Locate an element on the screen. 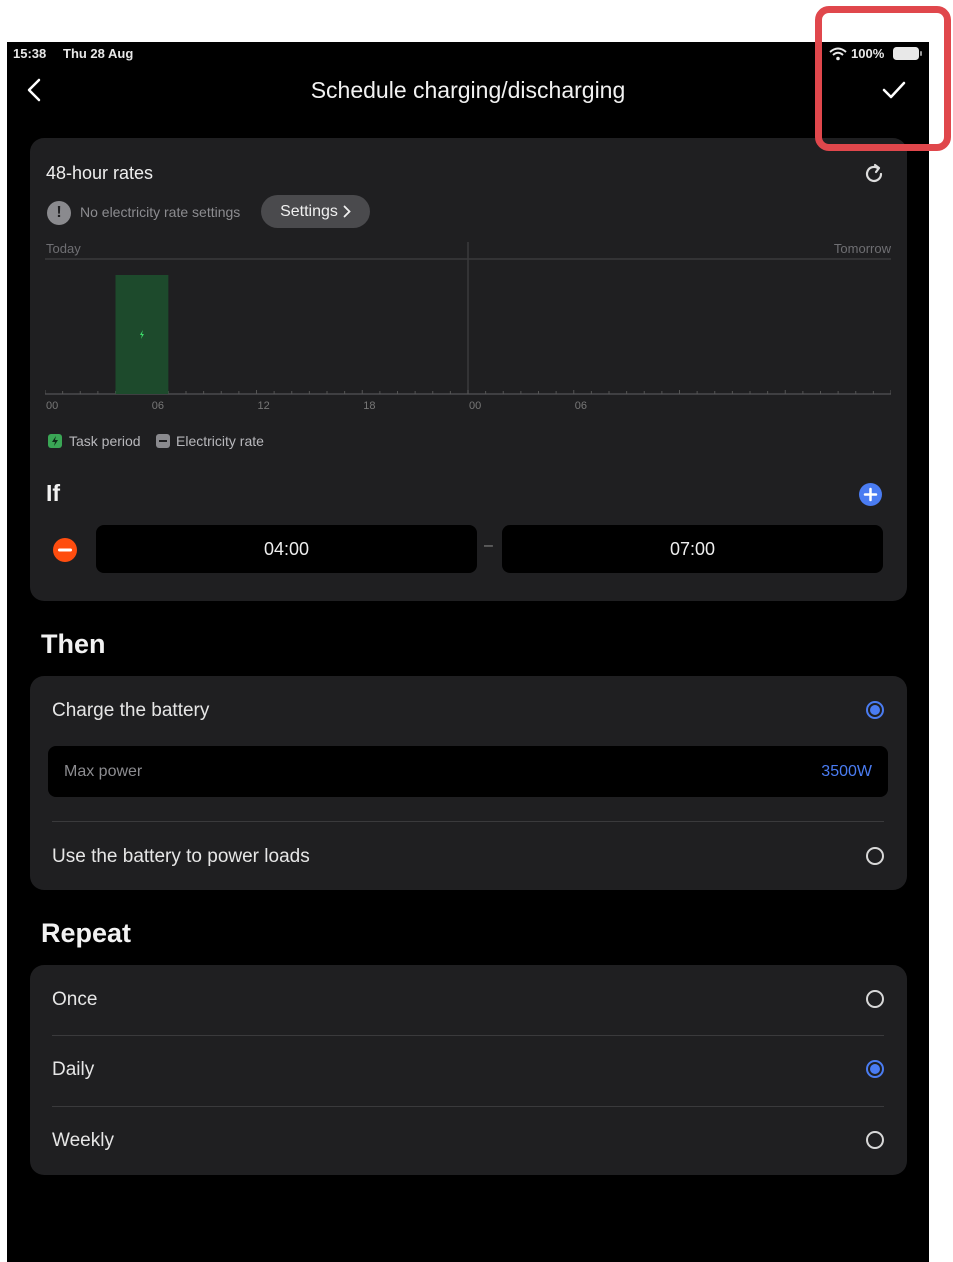 Image resolution: width=953 pixels, height=1262 pixels. repeat-option-label: Once is located at coordinates (75, 999).